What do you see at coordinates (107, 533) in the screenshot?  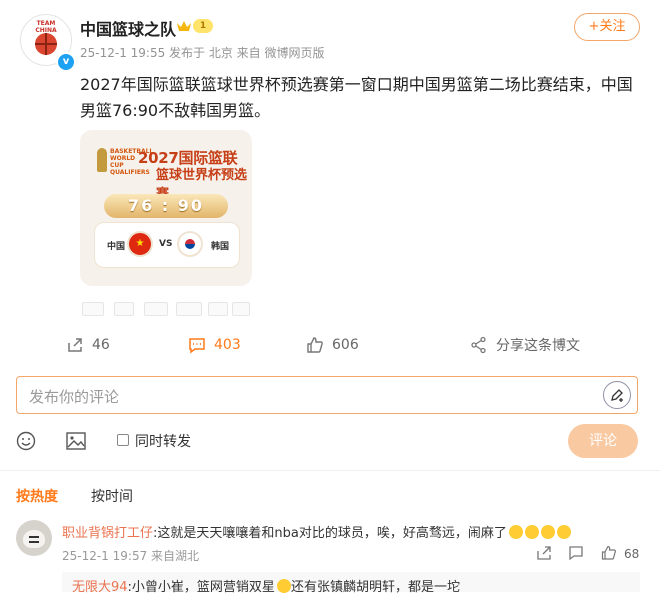 I see `comment-username: 职业背锅打工仔` at bounding box center [107, 533].